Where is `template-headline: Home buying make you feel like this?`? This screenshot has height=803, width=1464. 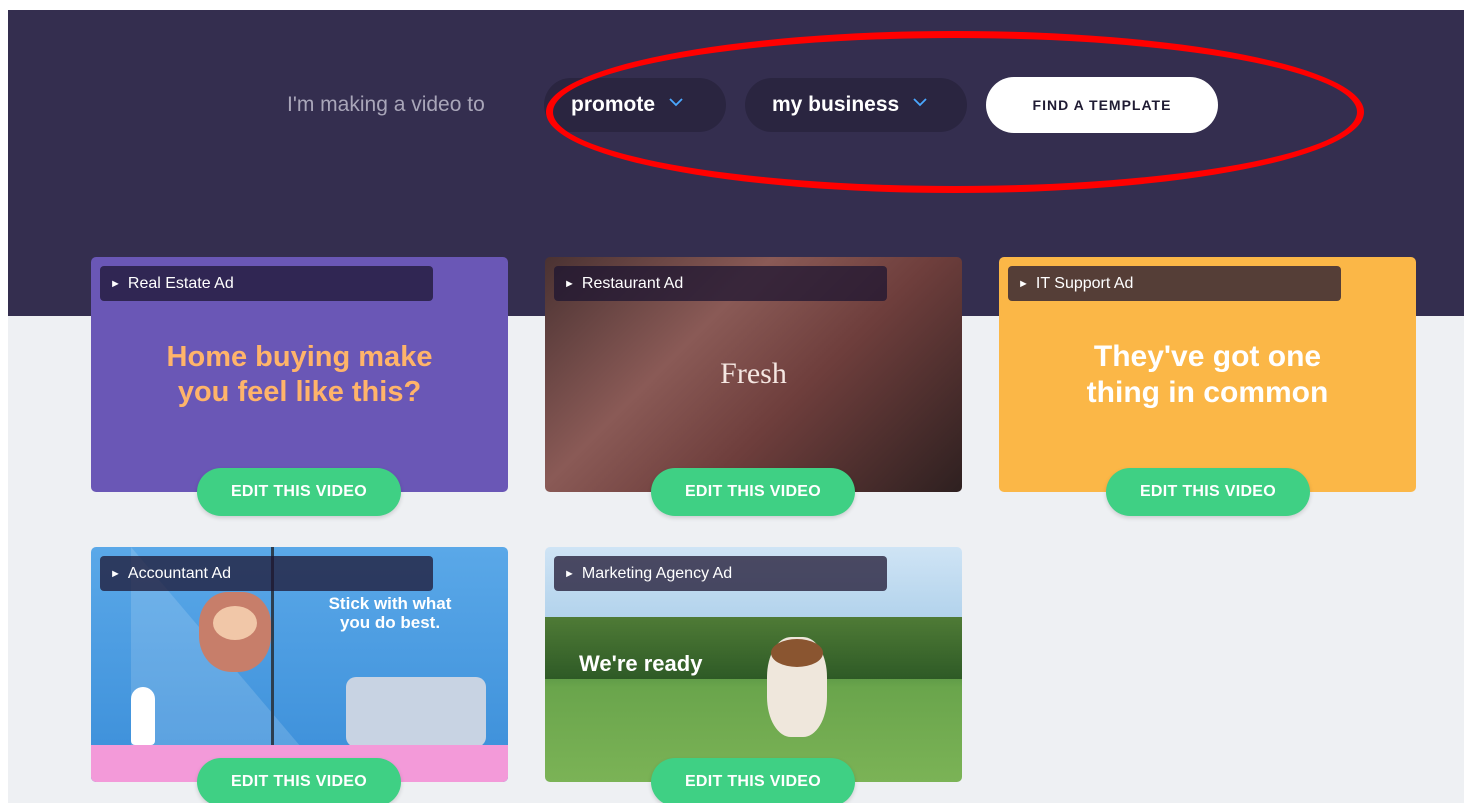
template-headline: Home buying make you feel like this? is located at coordinates (299, 374).